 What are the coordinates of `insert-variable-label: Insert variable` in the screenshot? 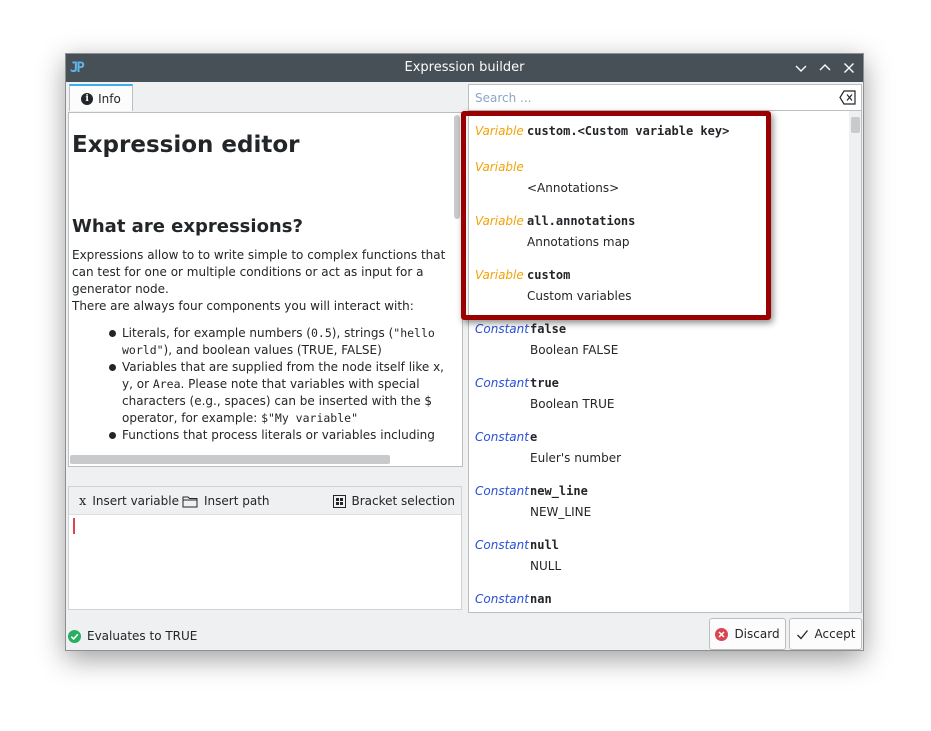 It's located at (135, 501).